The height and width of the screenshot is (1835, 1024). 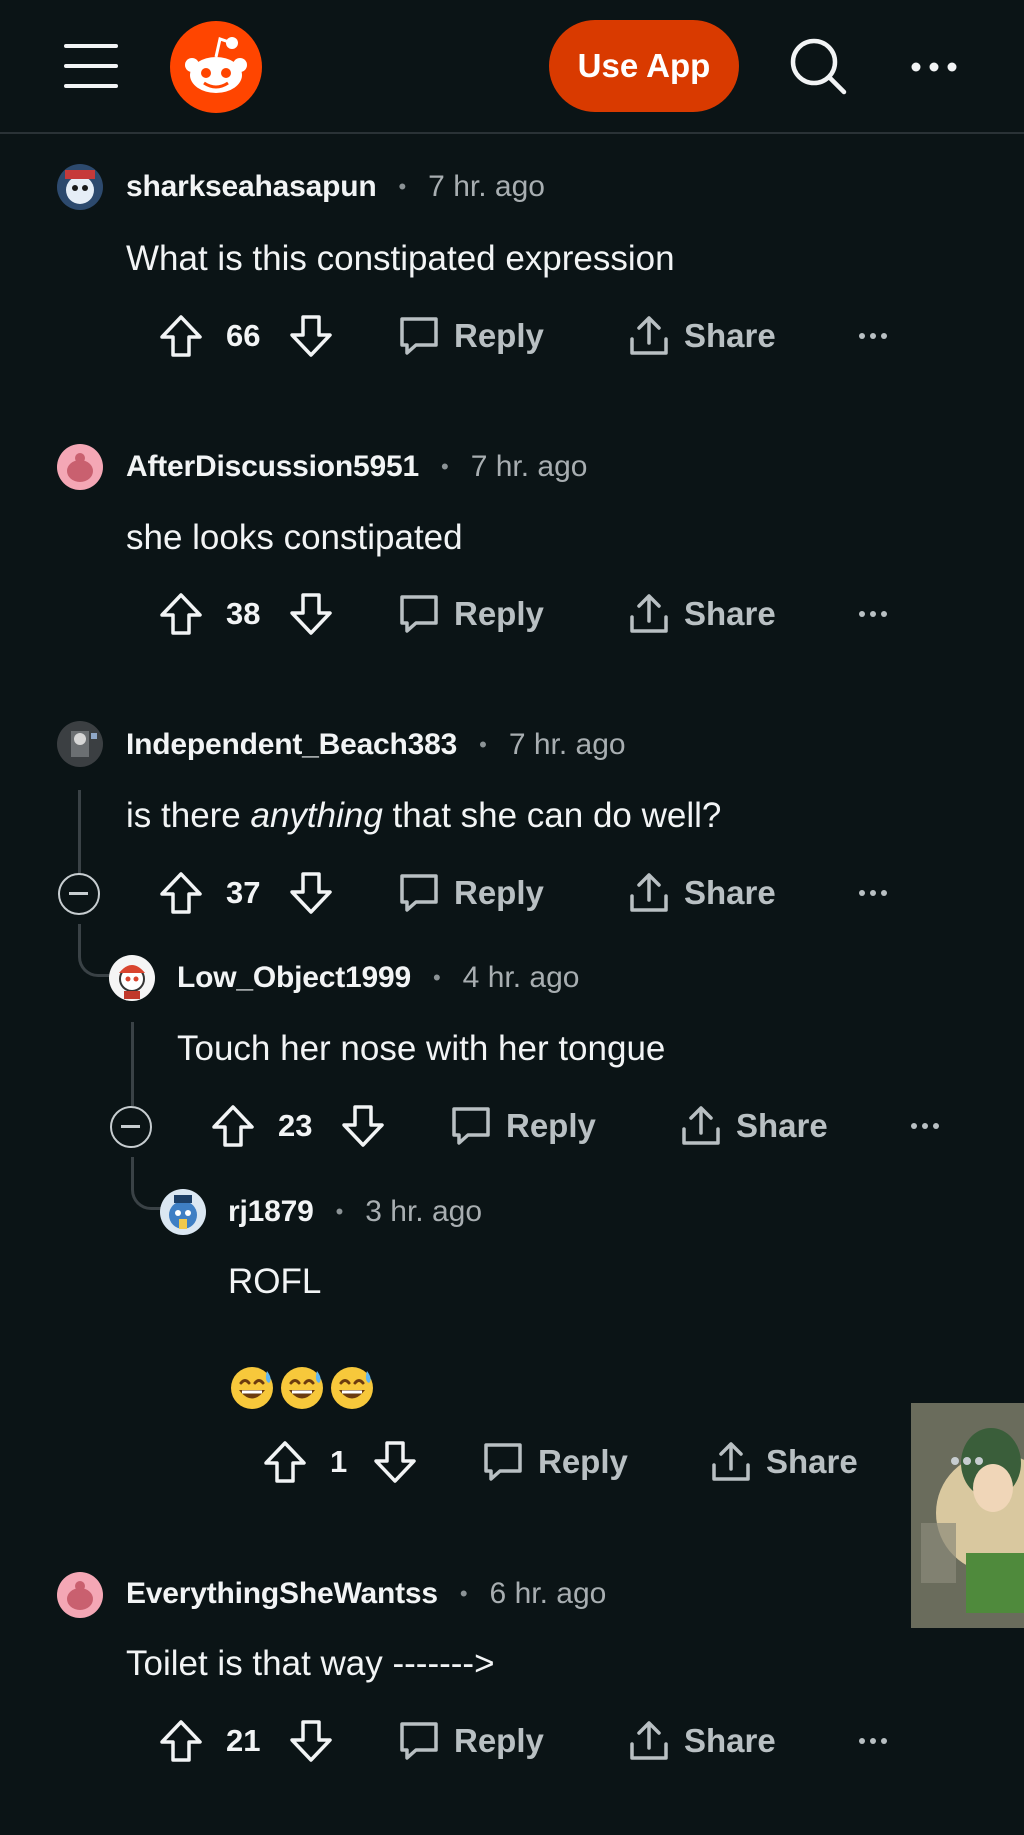 I want to click on comment-body: ROFL, so click(x=275, y=1281).